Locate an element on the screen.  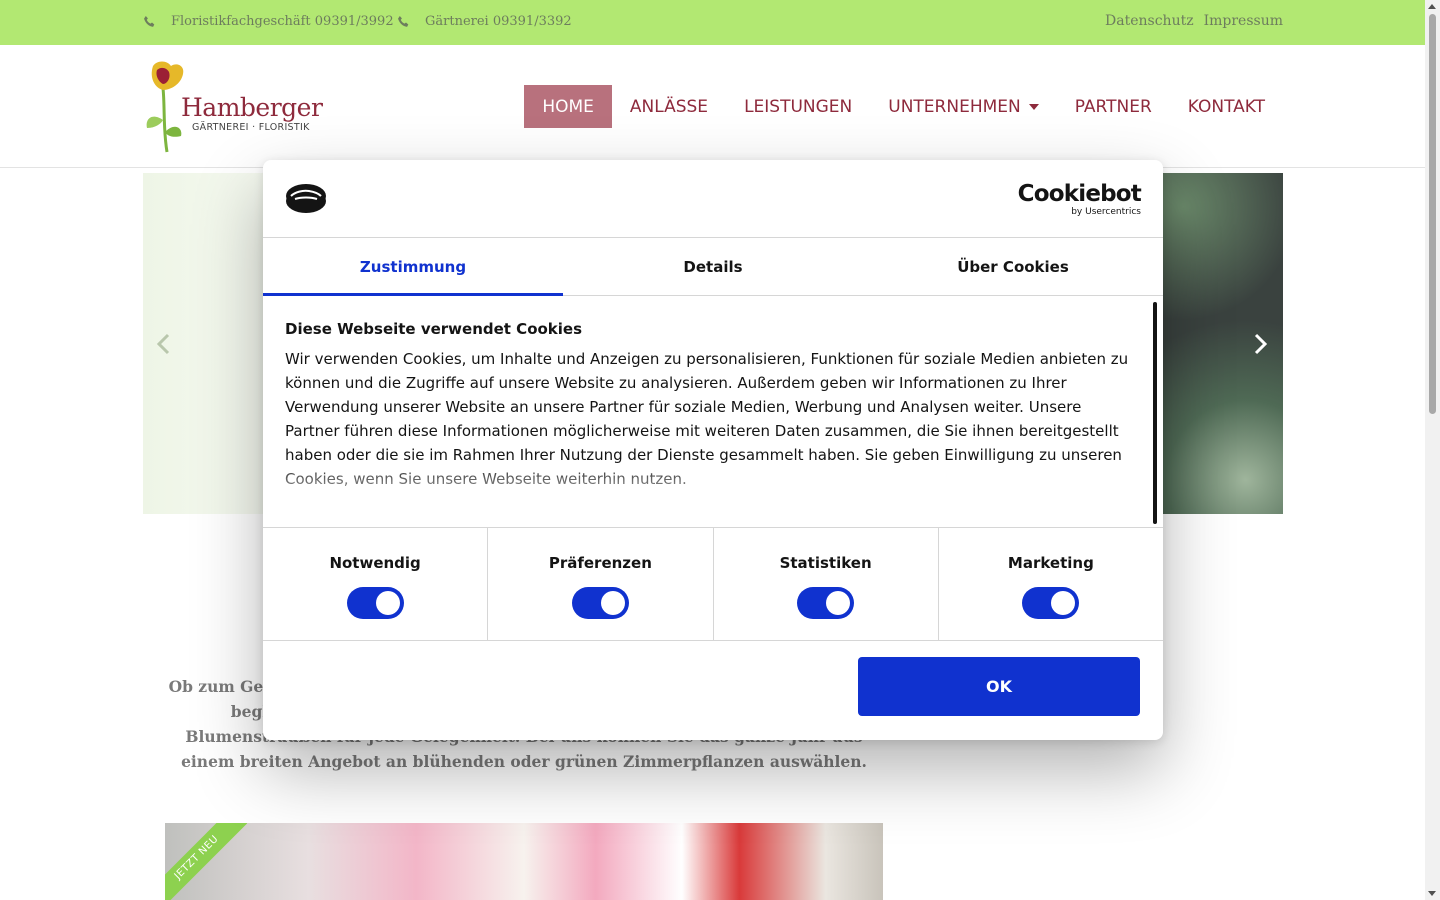
nav-item-anlaesse: ANLÄSSE is located at coordinates (669, 106).